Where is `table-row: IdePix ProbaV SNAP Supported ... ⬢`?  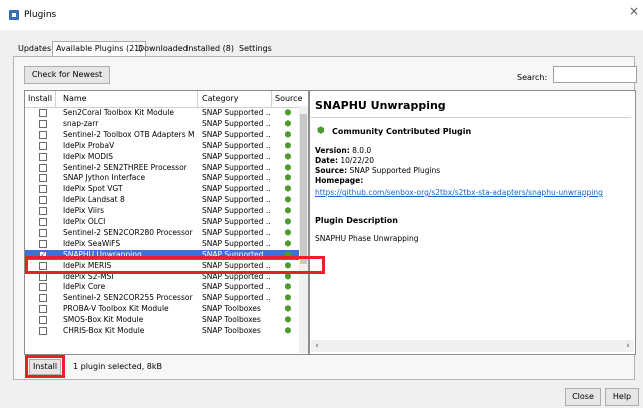 table-row: IdePix ProbaV SNAP Supported ... ⬢ is located at coordinates (166, 146).